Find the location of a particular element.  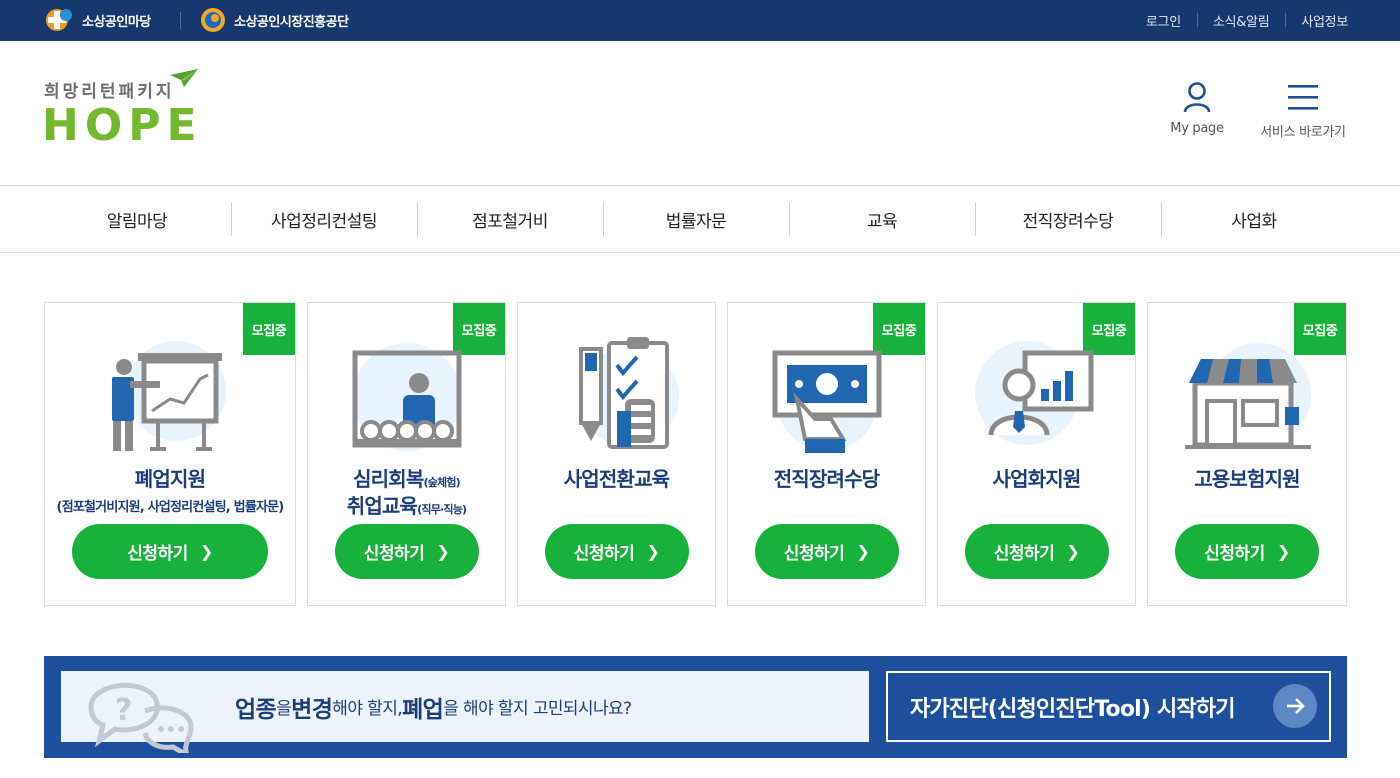

mypage-label: My page is located at coordinates (1197, 128).